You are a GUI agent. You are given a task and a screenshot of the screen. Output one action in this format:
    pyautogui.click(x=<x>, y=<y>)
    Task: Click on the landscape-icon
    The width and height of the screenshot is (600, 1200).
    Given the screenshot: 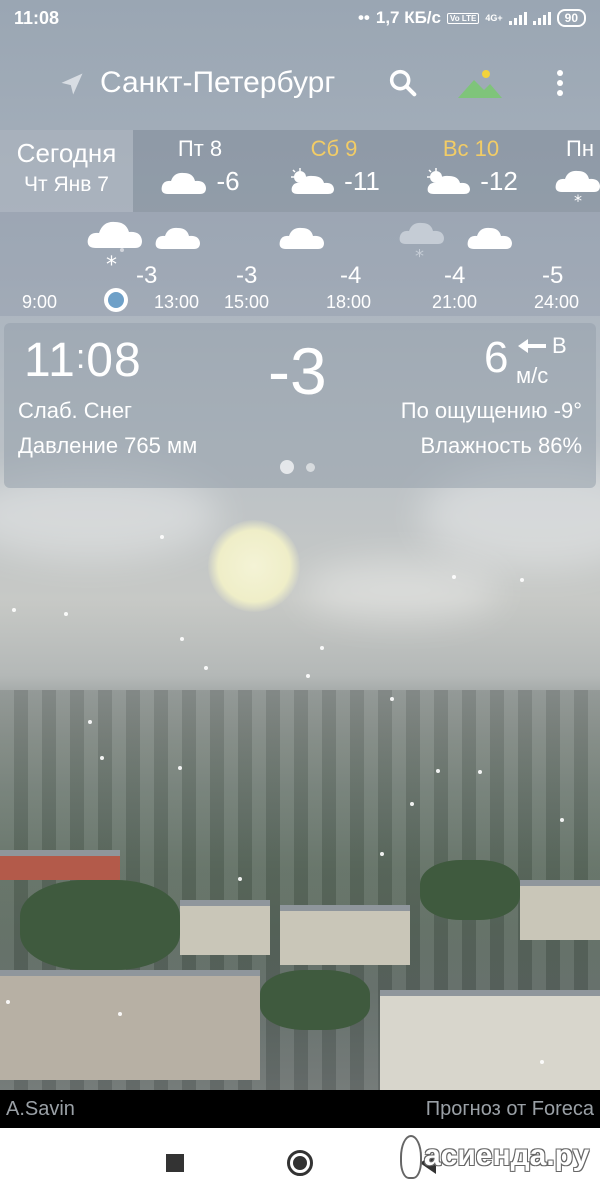 What is the action you would take?
    pyautogui.click(x=480, y=83)
    